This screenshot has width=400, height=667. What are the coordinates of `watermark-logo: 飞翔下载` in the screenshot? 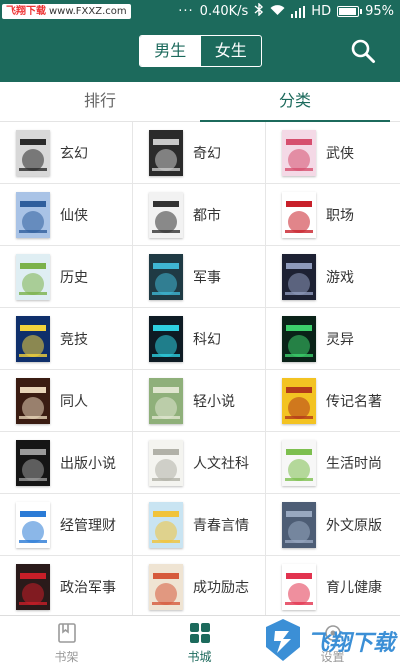 It's located at (331, 642).